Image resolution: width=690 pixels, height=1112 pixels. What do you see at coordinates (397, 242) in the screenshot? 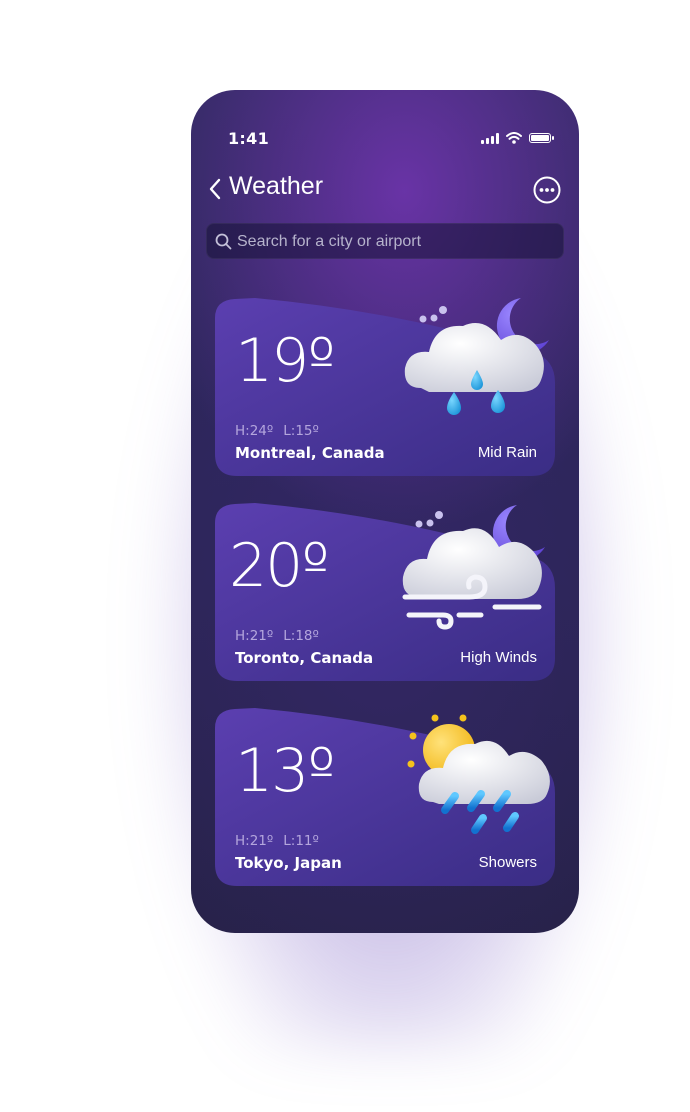
I see `search-input` at bounding box center [397, 242].